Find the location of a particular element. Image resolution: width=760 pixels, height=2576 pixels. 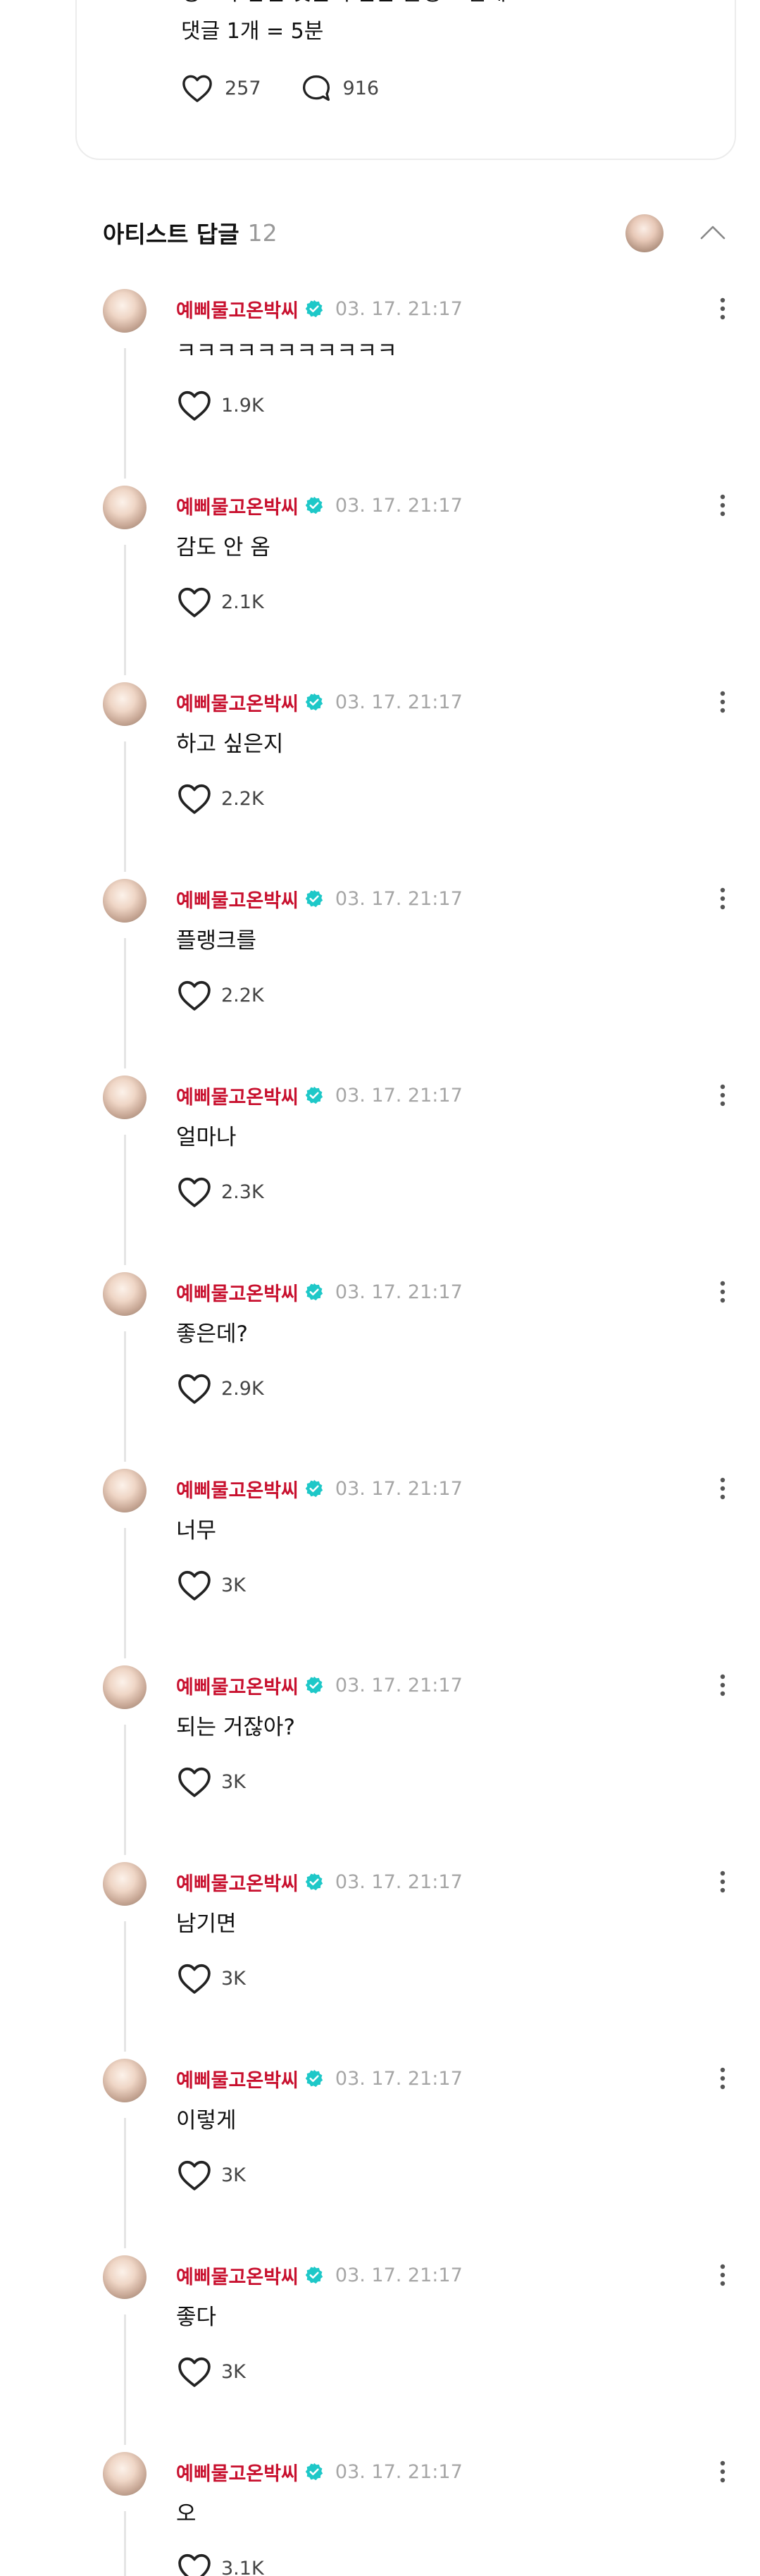

like-count: 3K is located at coordinates (233, 2371).